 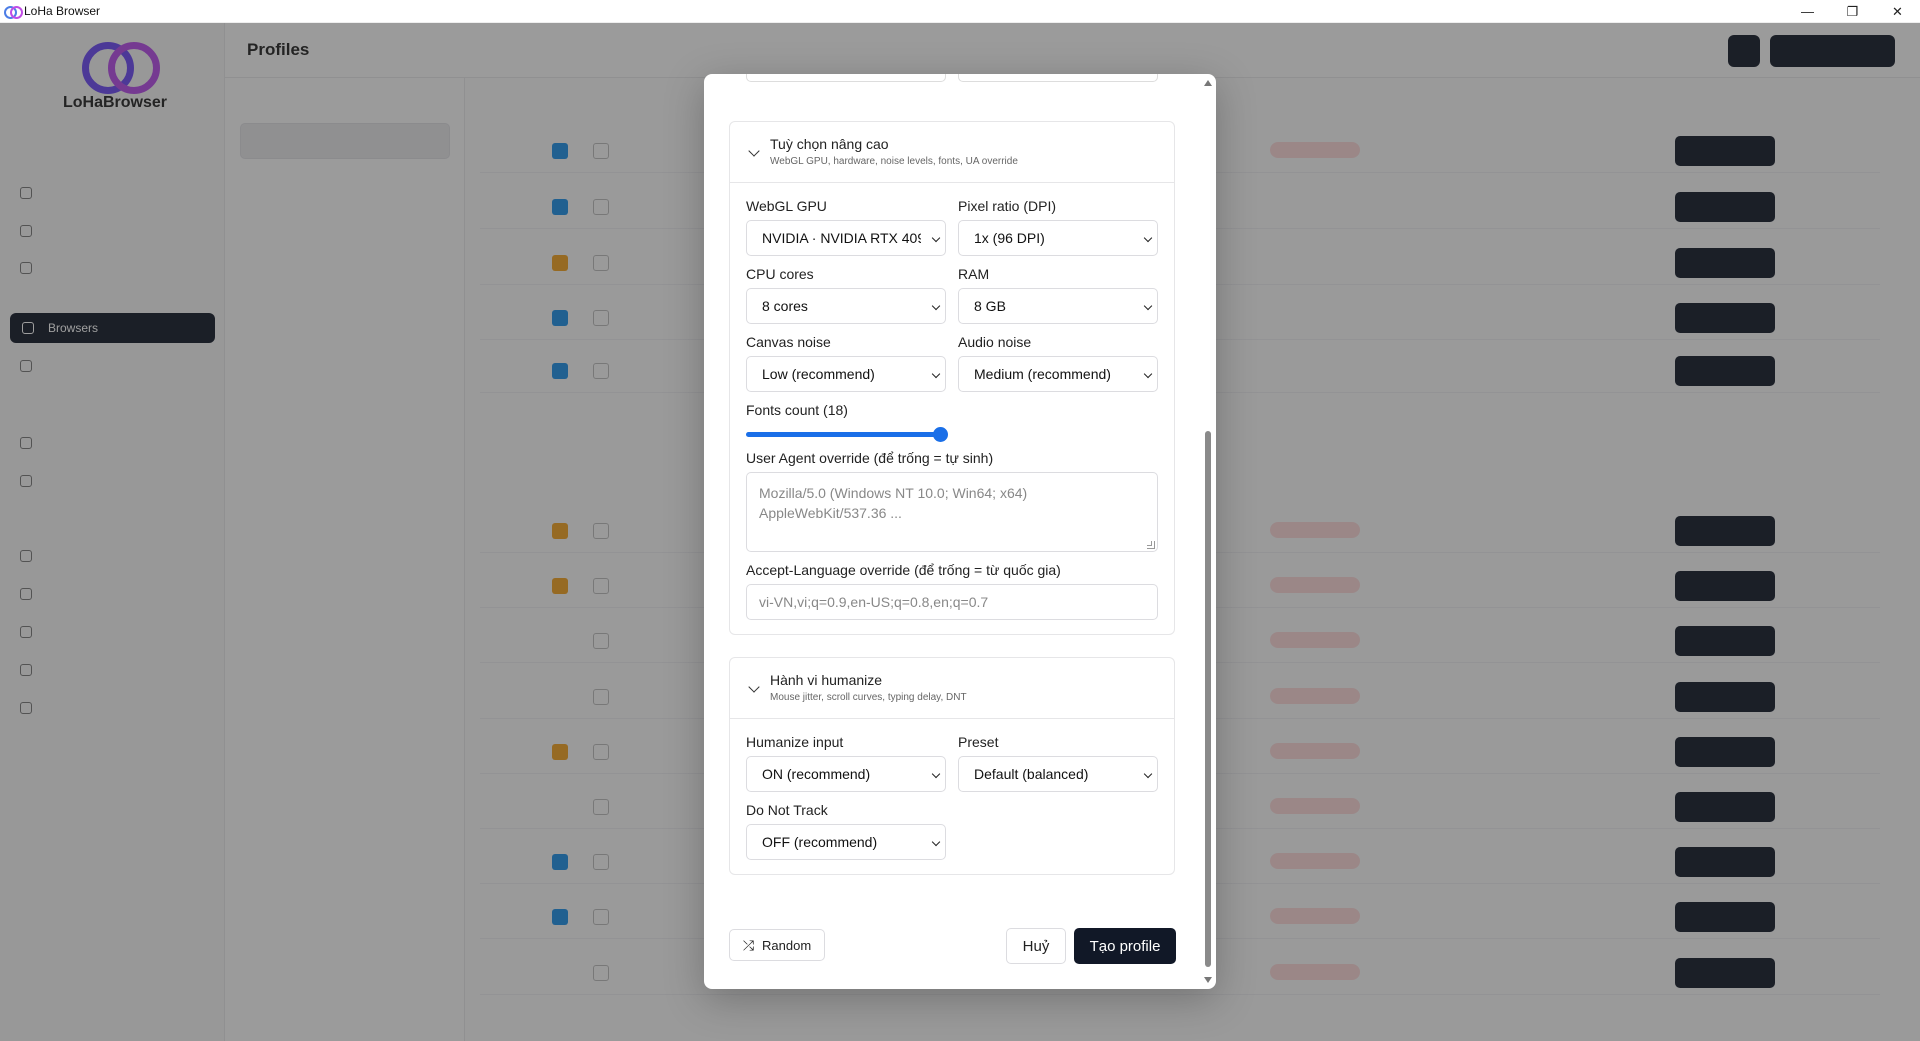 I want to click on modal-scrollbar, so click(x=1208, y=531).